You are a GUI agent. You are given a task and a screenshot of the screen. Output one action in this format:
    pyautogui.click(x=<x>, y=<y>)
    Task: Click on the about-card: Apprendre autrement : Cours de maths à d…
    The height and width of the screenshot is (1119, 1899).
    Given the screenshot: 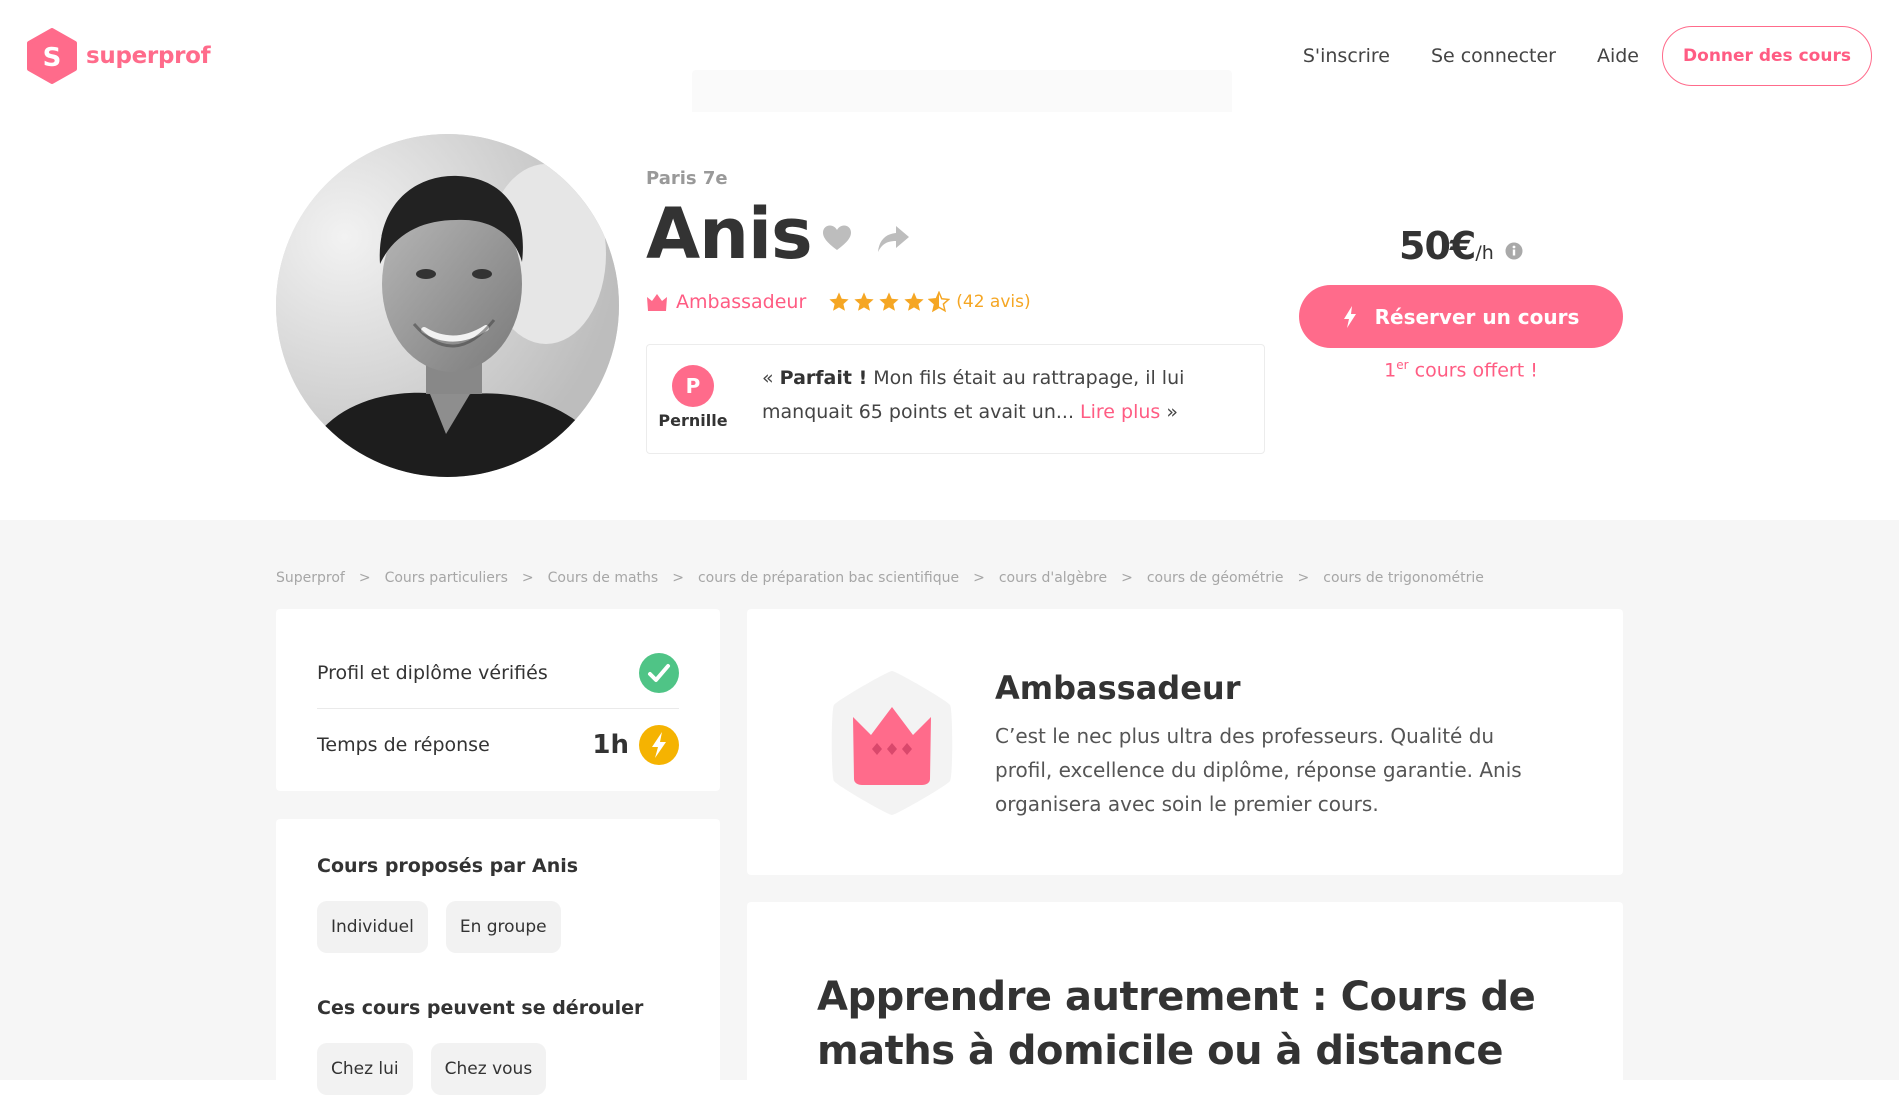 What is the action you would take?
    pyautogui.click(x=1185, y=1002)
    